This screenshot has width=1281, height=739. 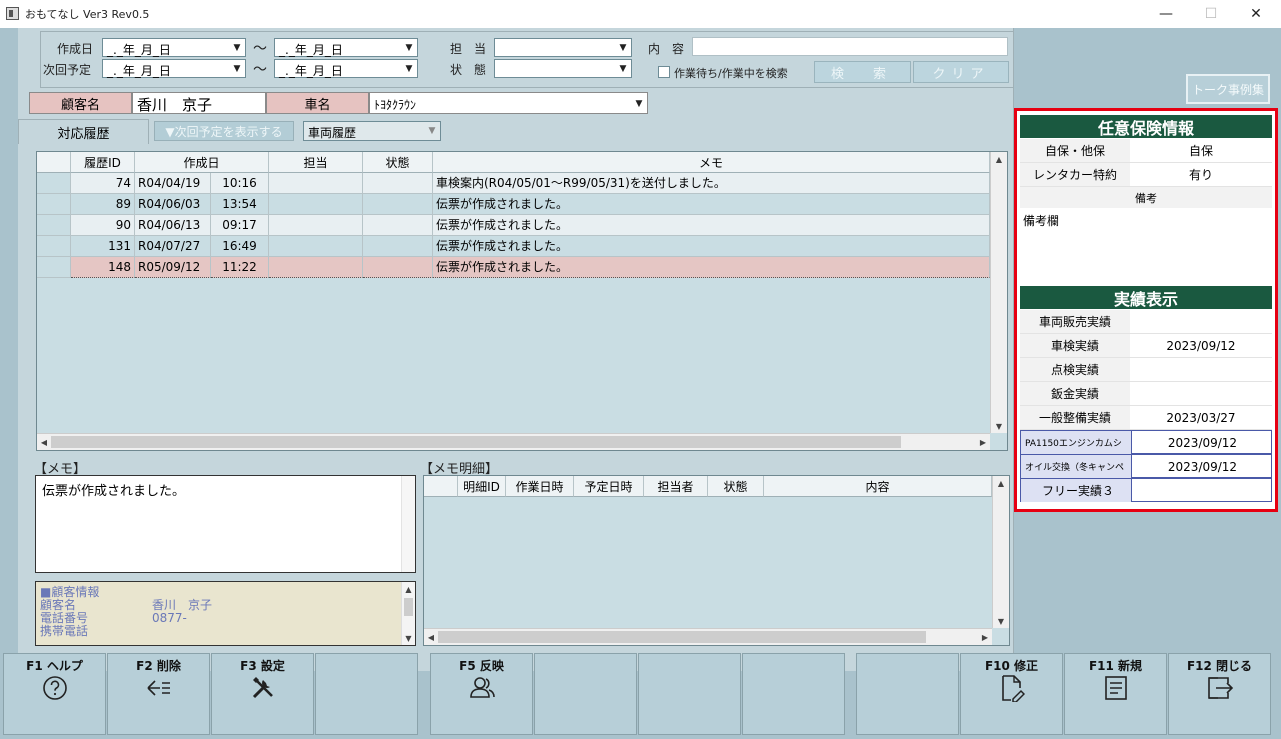 I want to click on waiting-checkbox, so click(x=664, y=72).